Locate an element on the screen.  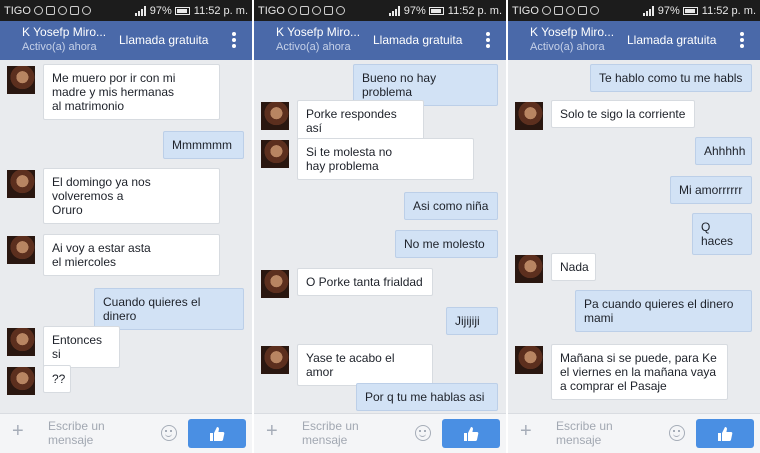
incoming-message-bubble: Ai voy a estar asta el miercoles is located at coordinates (131, 255).